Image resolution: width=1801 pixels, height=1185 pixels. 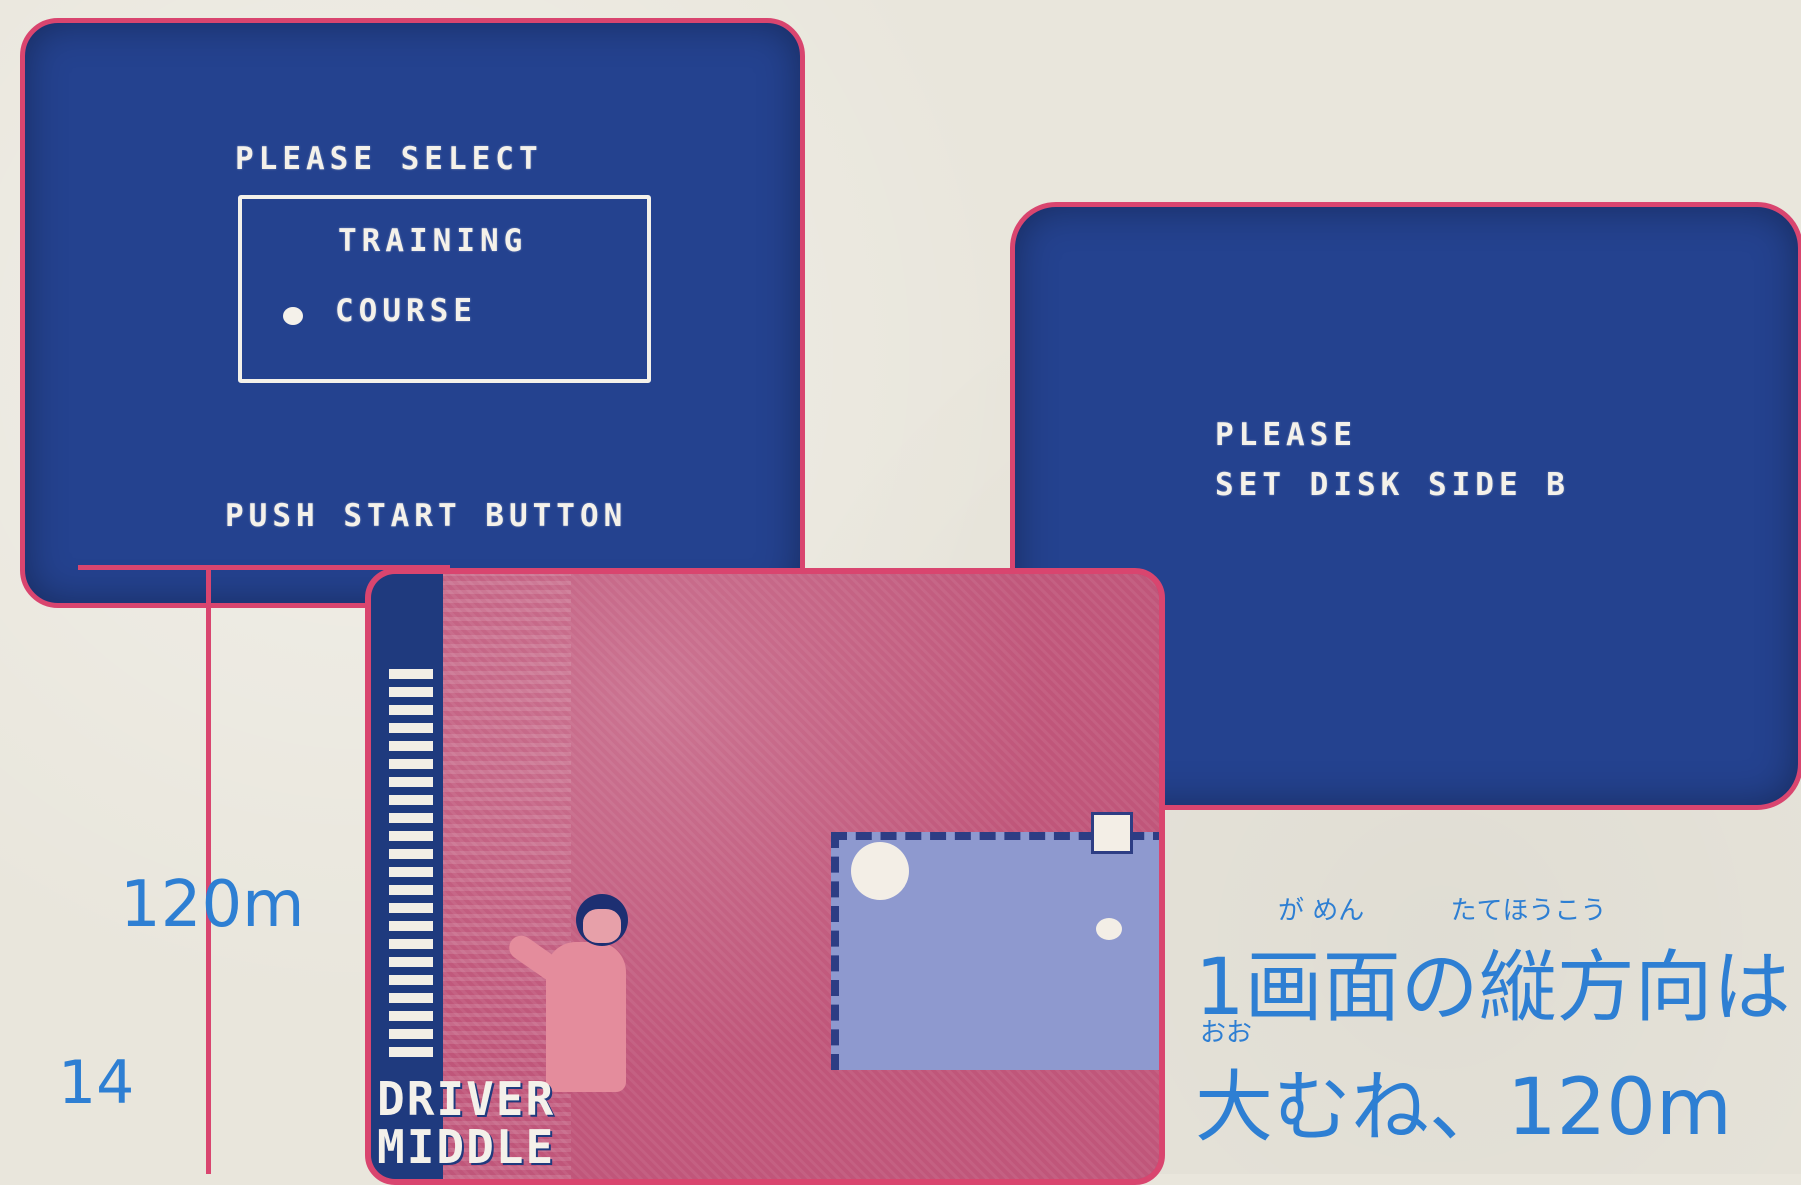 I want to click on distance-label: 120m, so click(x=212, y=905).